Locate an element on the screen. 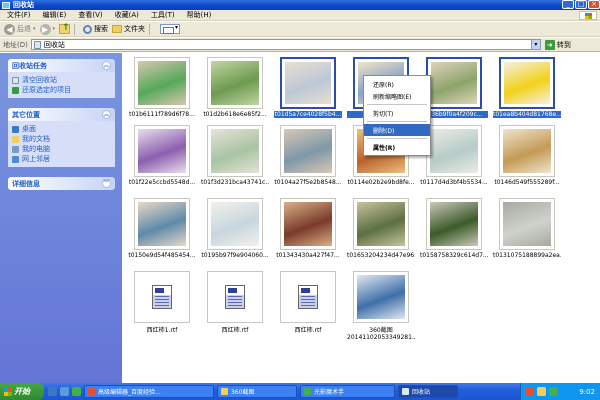  menu-edit: 编辑(E) is located at coordinates (55, 15).